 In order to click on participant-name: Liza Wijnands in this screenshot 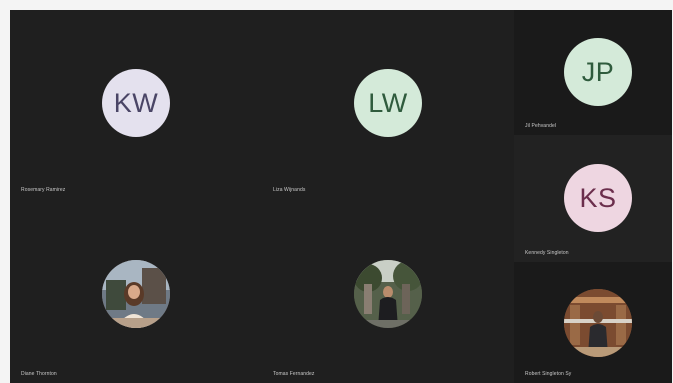, I will do `click(289, 190)`.